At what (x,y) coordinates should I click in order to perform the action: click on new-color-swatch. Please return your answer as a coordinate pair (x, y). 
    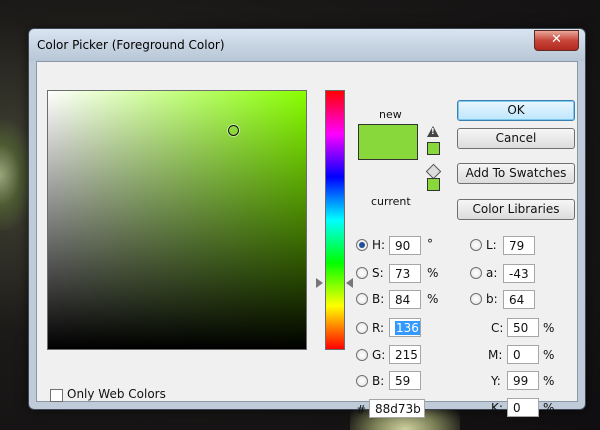
    Looking at the image, I should click on (388, 133).